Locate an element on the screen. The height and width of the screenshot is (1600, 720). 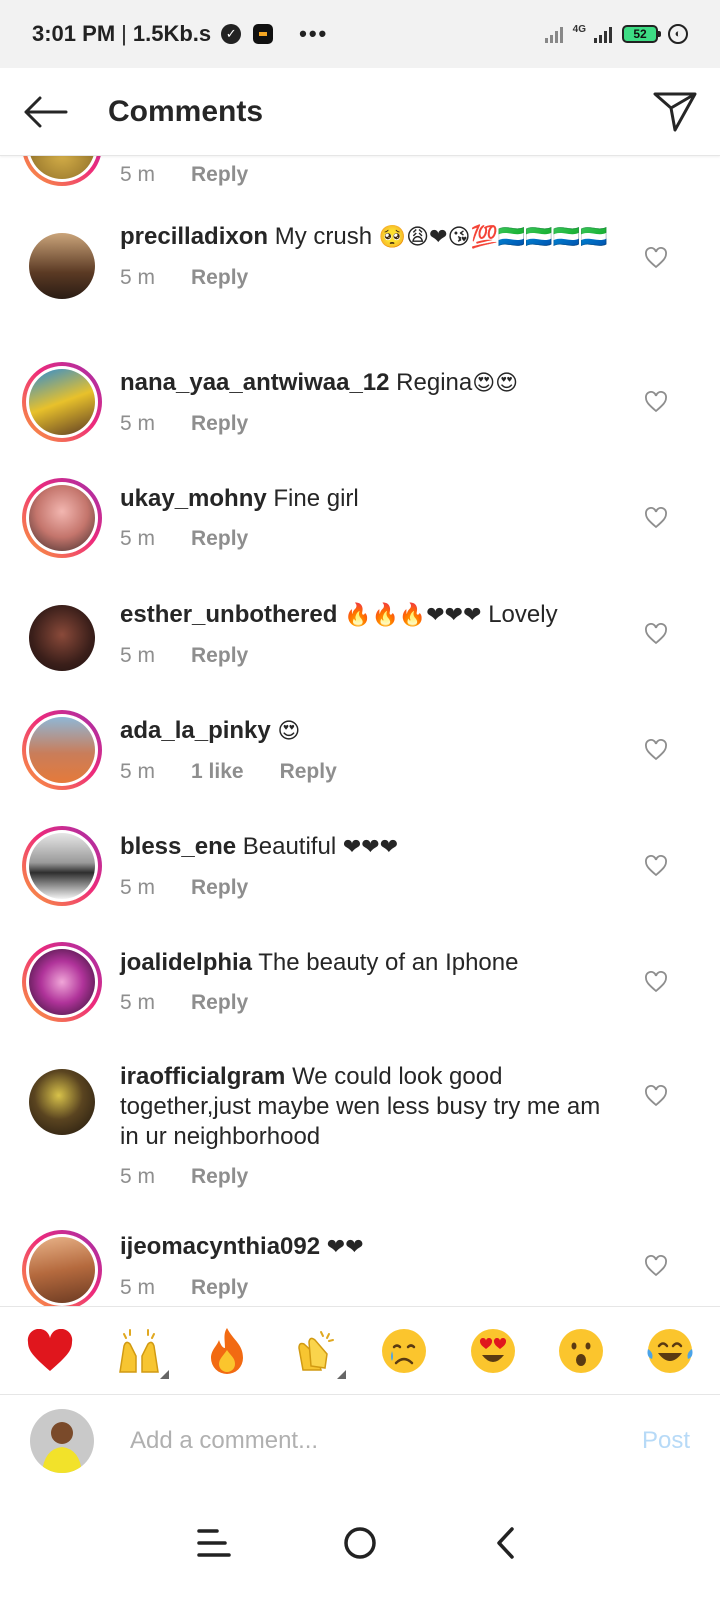
reaction-tears-of-joy is located at coordinates (670, 1351).